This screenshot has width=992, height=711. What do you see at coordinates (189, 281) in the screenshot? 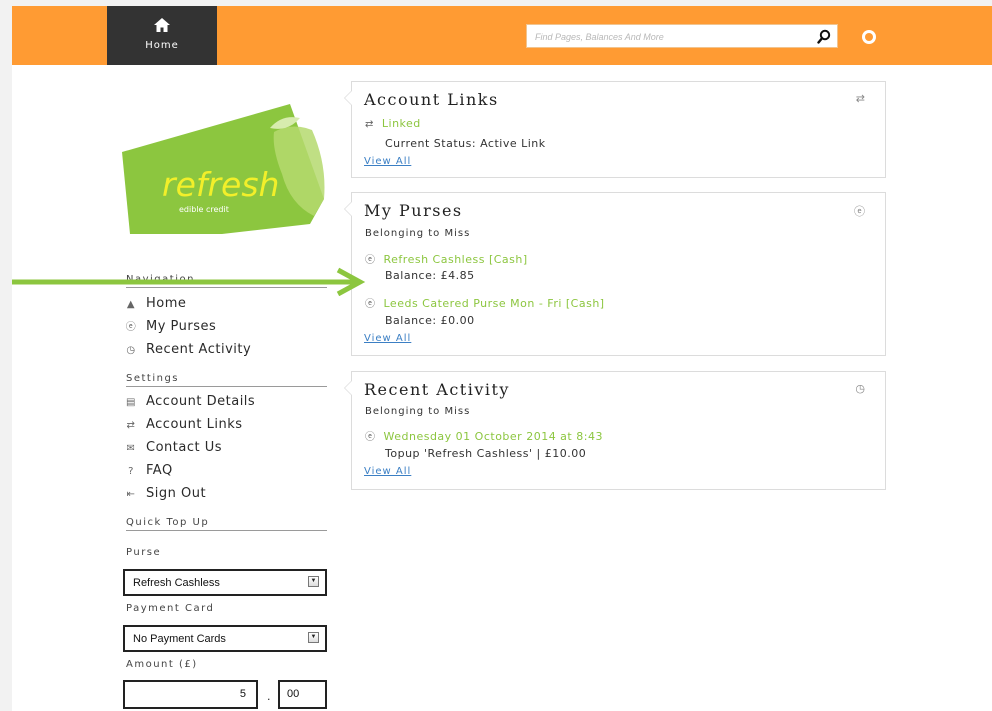
I see `annotation-arrow-icon` at bounding box center [189, 281].